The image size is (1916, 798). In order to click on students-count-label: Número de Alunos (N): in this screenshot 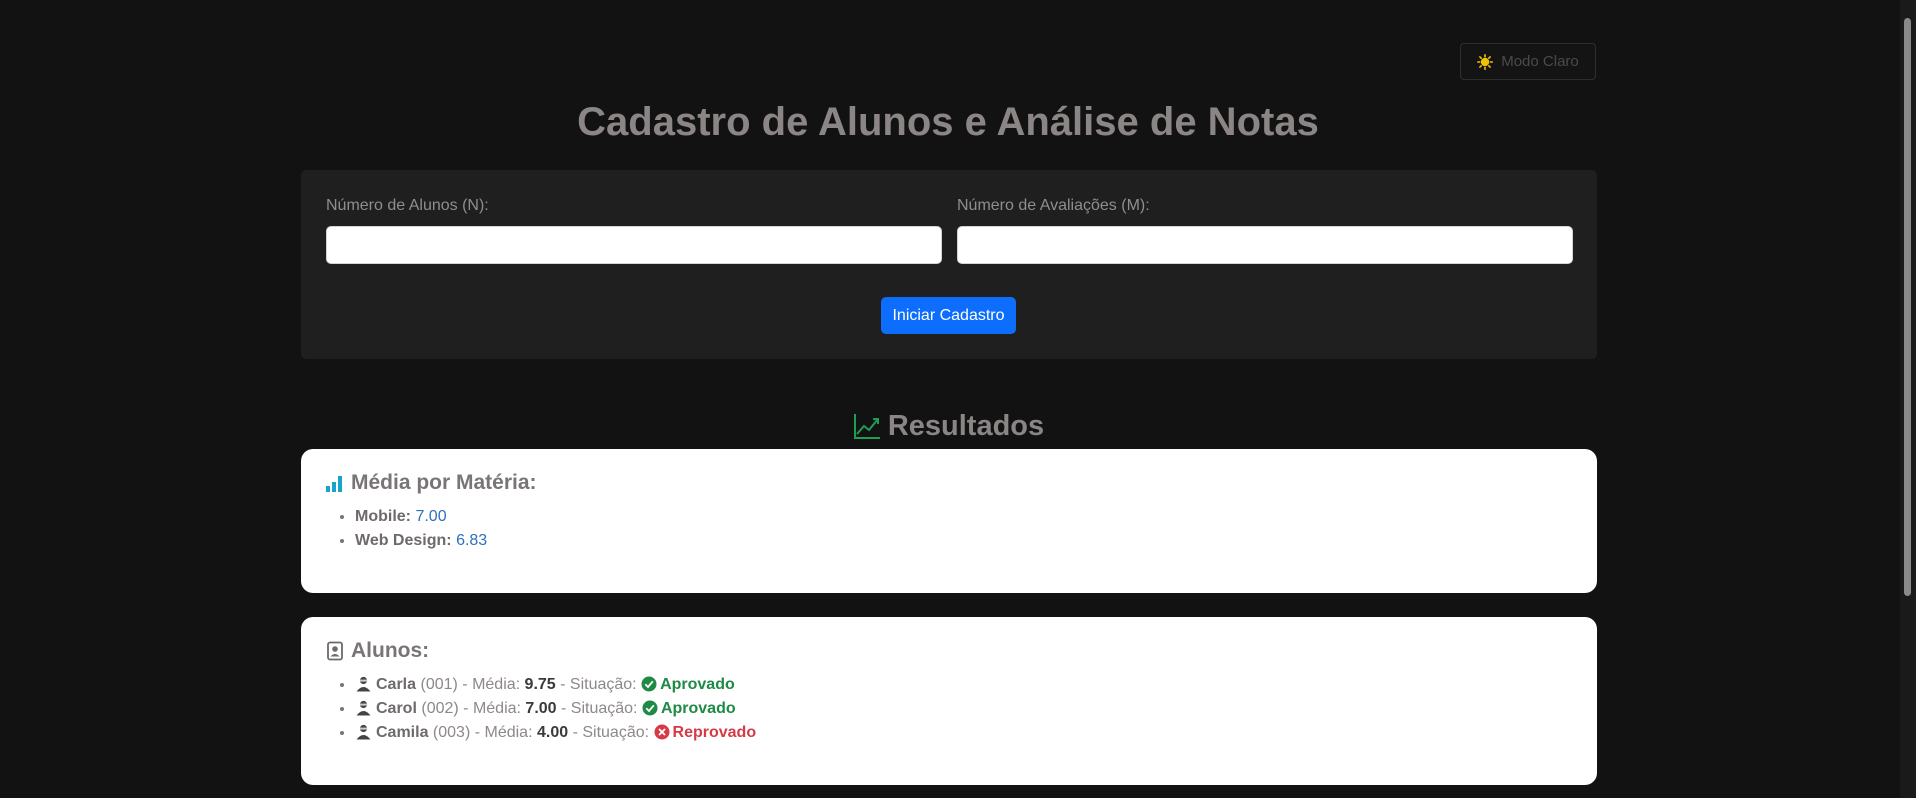, I will do `click(407, 205)`.